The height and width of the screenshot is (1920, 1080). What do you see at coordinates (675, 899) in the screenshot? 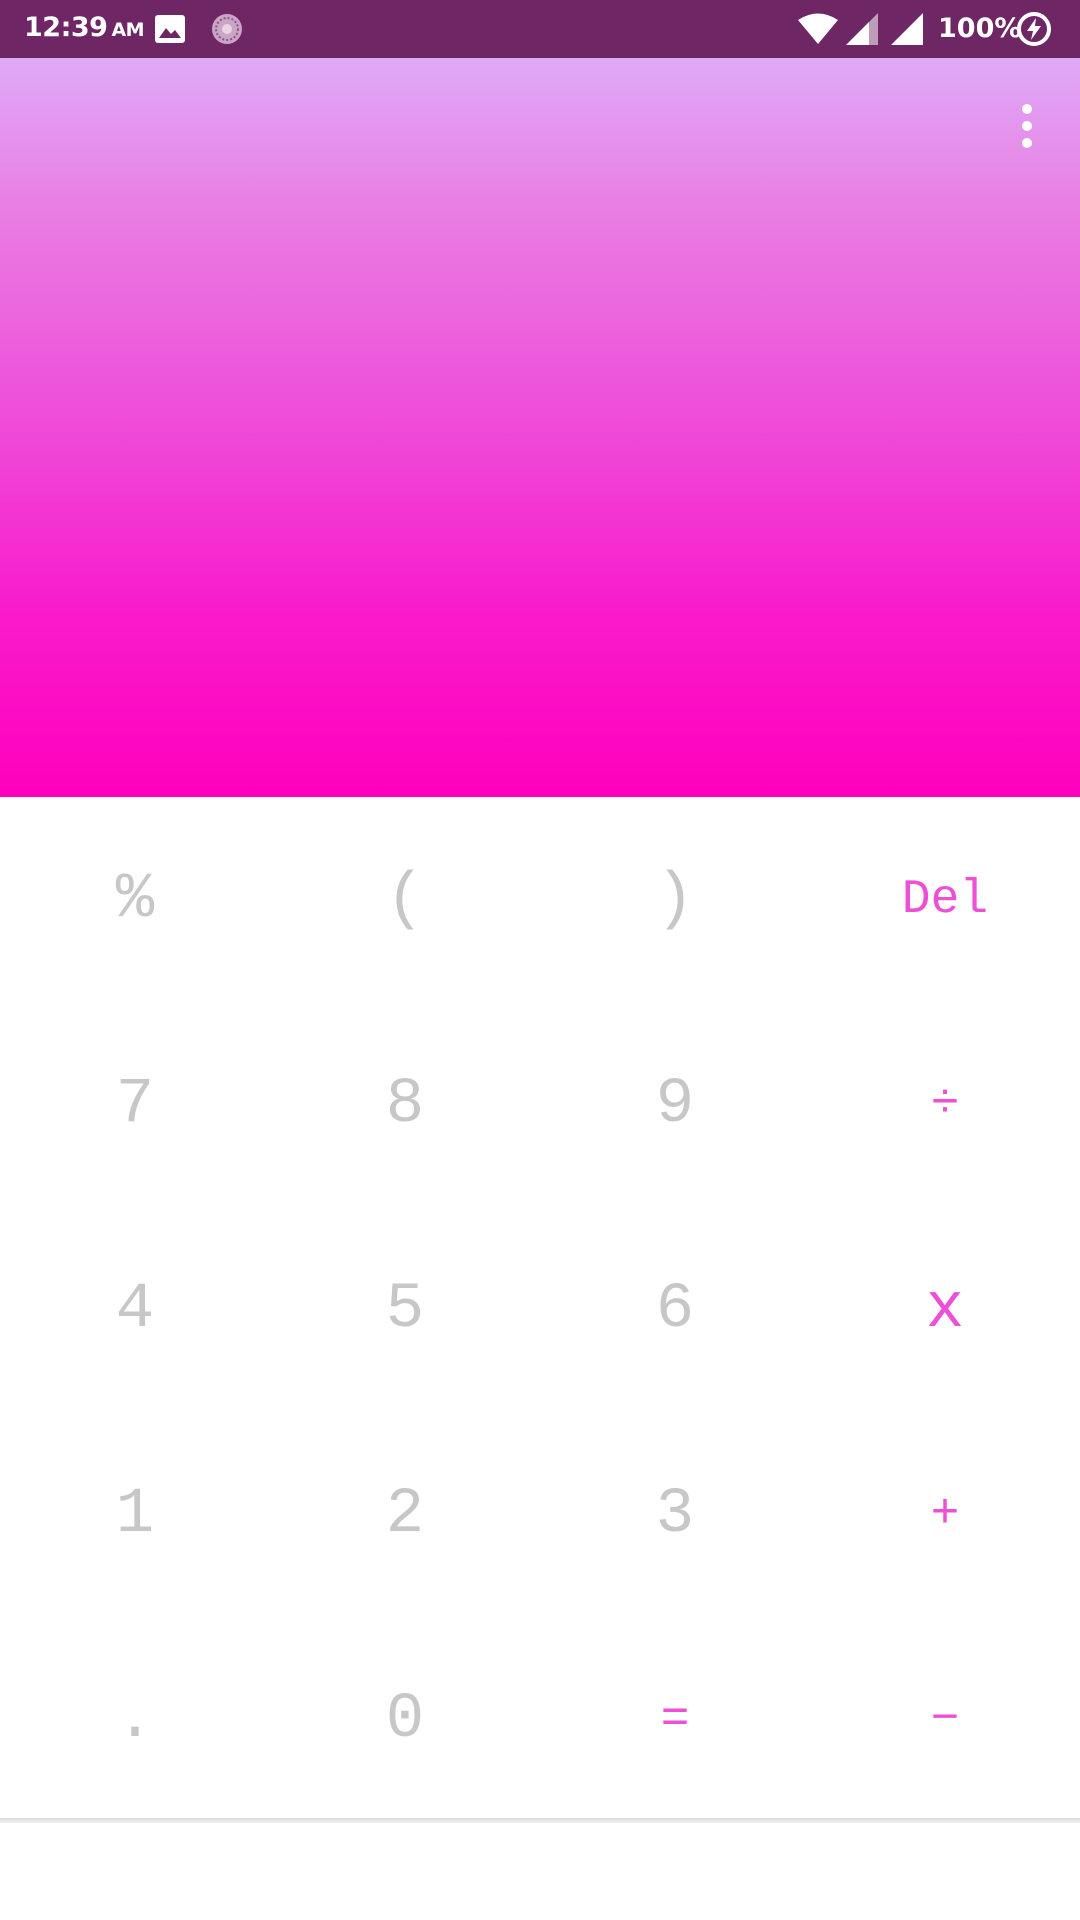
I see `close-paren-button: )` at bounding box center [675, 899].